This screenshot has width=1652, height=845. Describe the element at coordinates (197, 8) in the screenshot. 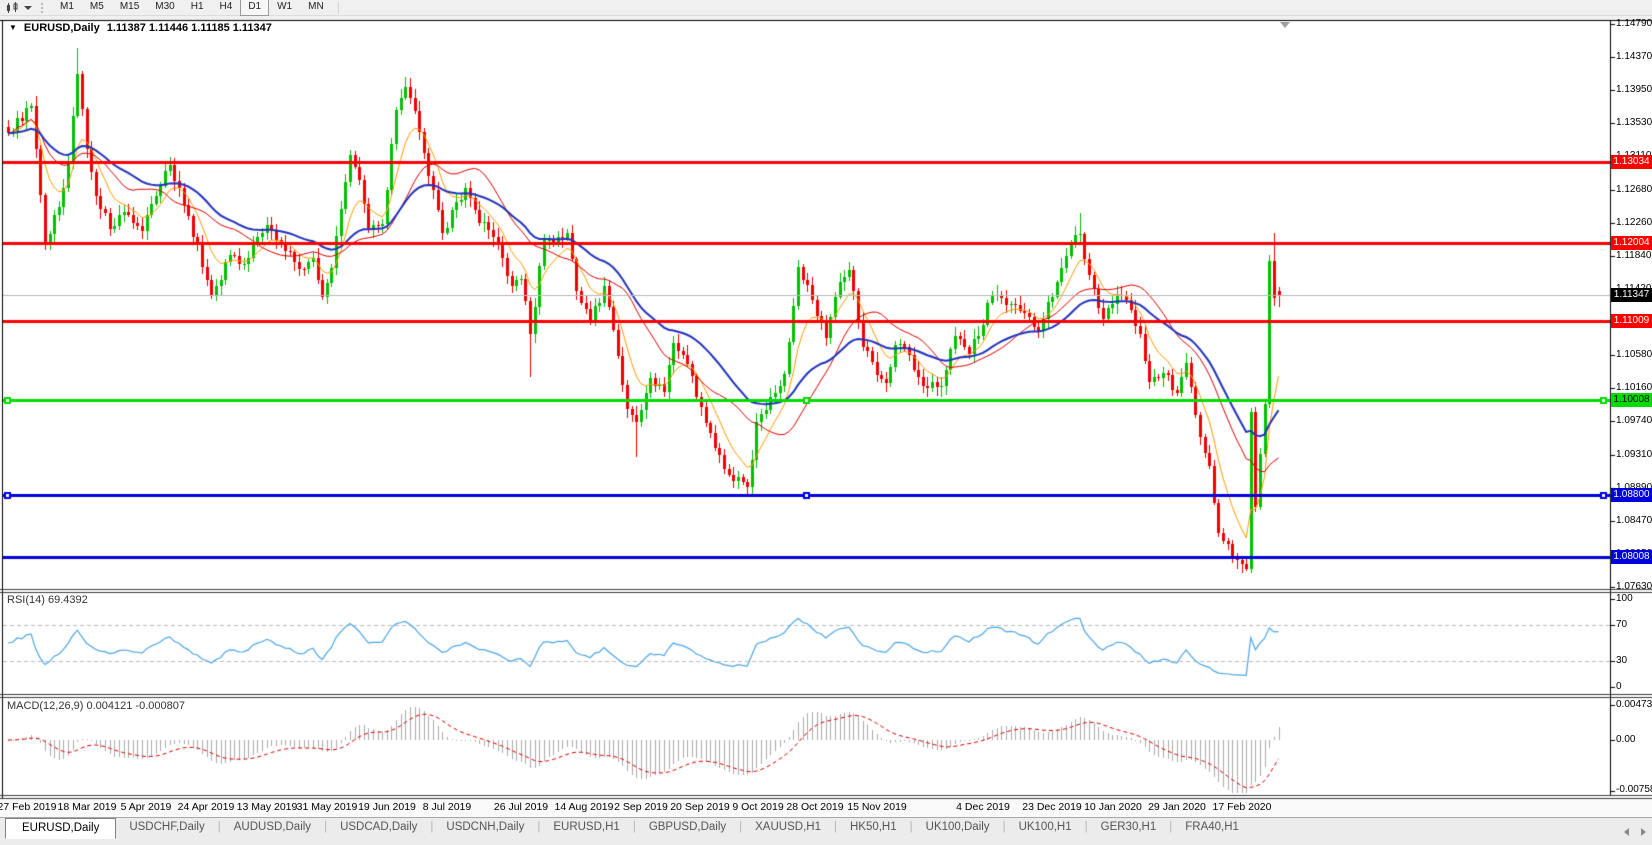

I see `timeframe-button-h1: H1` at that location.